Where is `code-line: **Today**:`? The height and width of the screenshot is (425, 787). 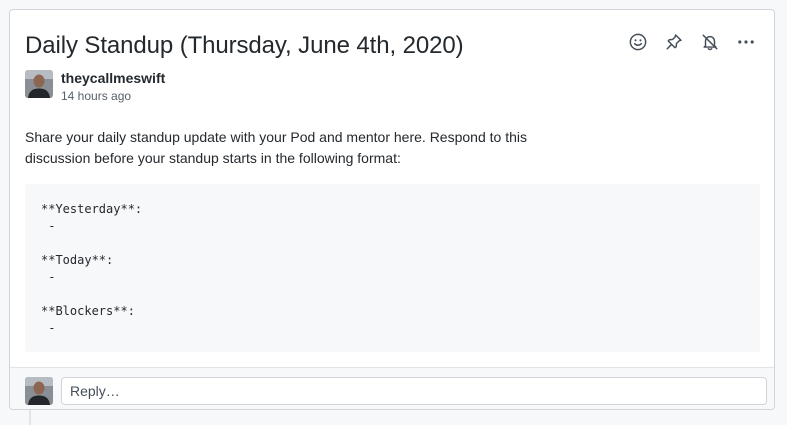
code-line: **Today**: is located at coordinates (77, 260).